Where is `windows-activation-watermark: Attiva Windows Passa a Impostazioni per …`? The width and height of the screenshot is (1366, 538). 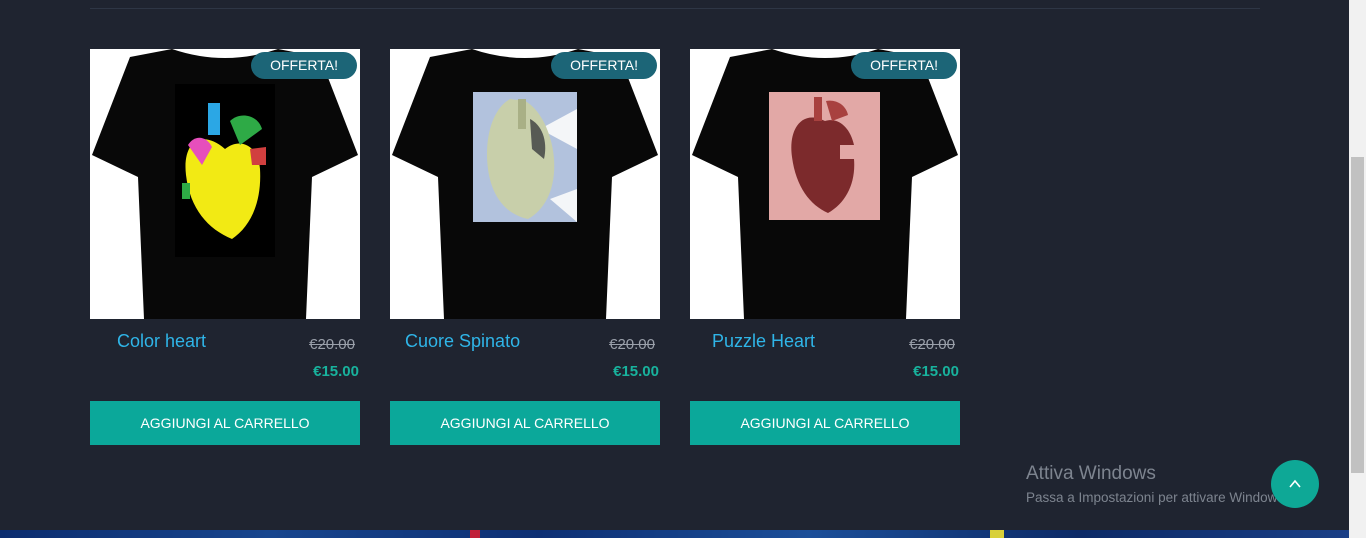
windows-activation-watermark: Attiva Windows Passa a Impostazioni per … is located at coordinates (1157, 484).